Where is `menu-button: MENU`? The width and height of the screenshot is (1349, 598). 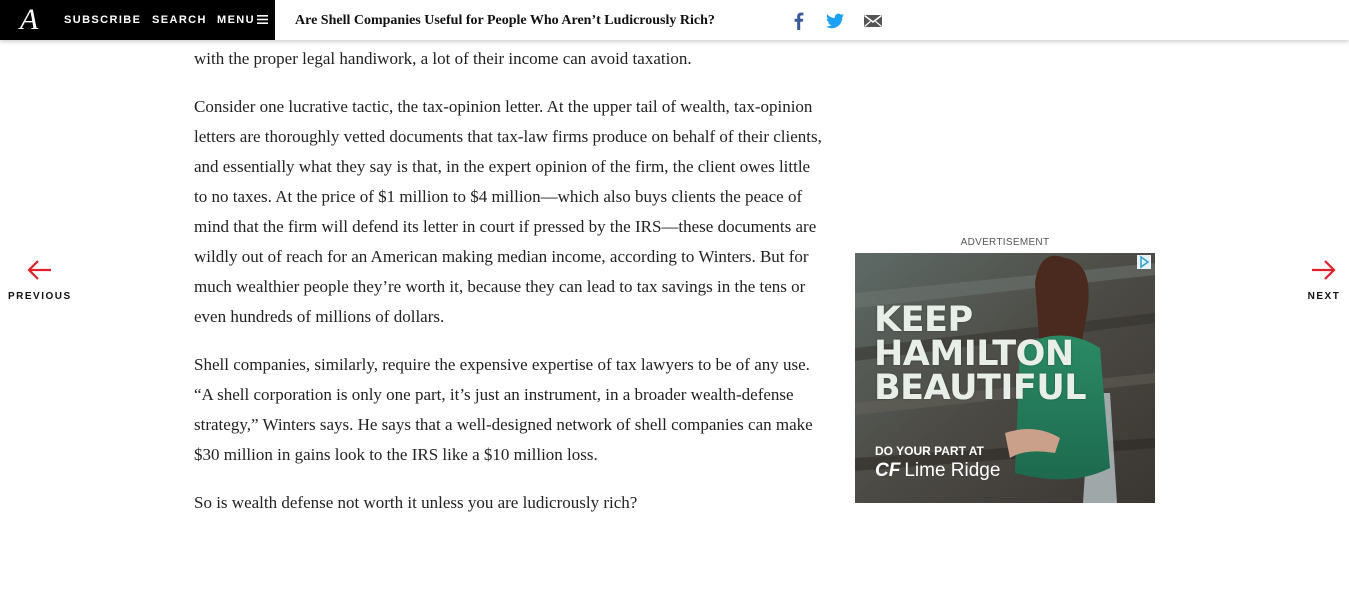
menu-button: MENU is located at coordinates (242, 20).